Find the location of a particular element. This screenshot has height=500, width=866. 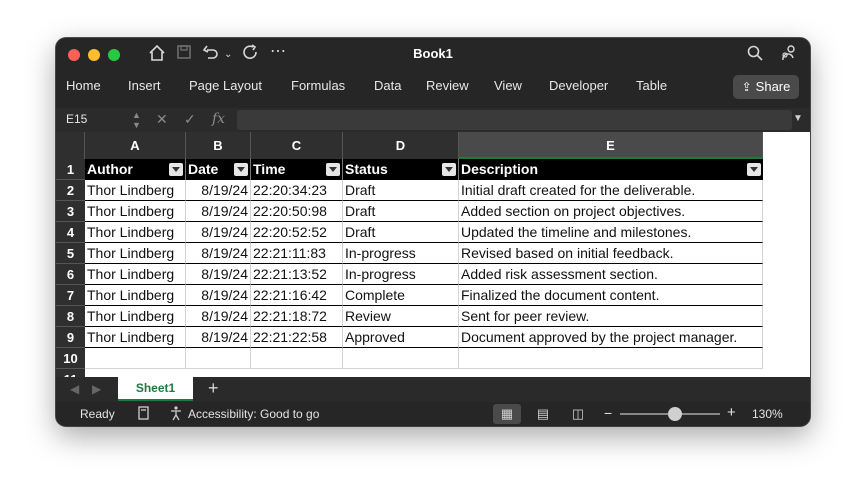

formula-input is located at coordinates (514, 120).